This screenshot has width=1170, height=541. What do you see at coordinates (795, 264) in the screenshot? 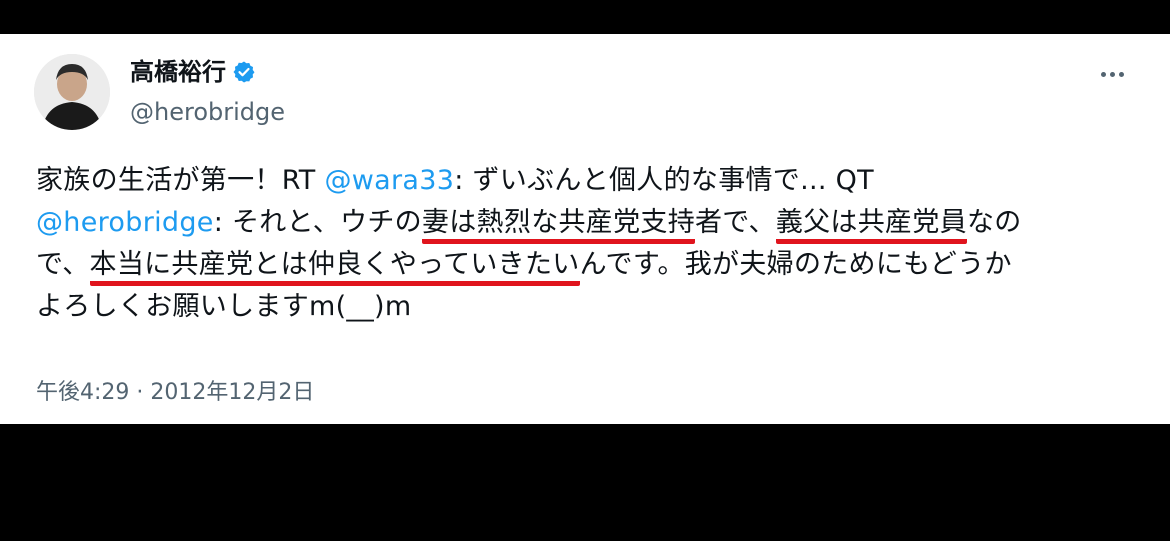
I see `text-segment: んです。我が夫婦のためにもどうか` at bounding box center [795, 264].